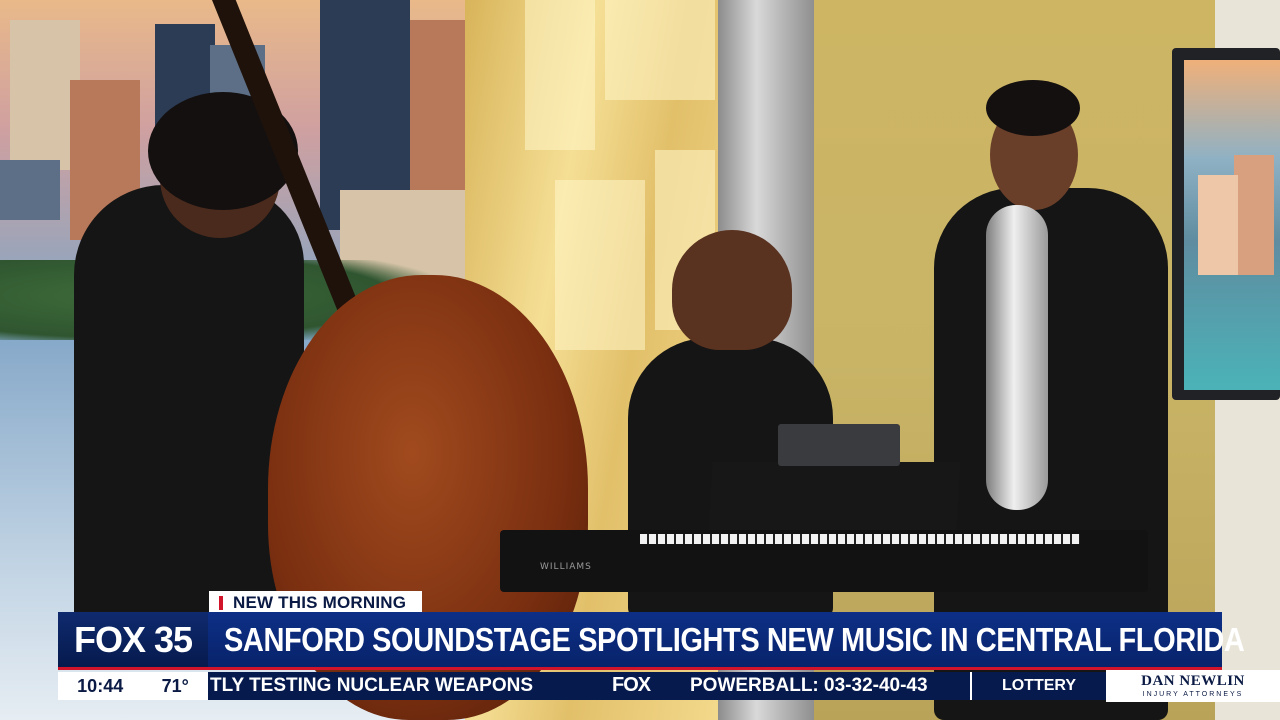 Image resolution: width=1280 pixels, height=720 pixels. I want to click on station-logo: FOX 35, so click(133, 639).